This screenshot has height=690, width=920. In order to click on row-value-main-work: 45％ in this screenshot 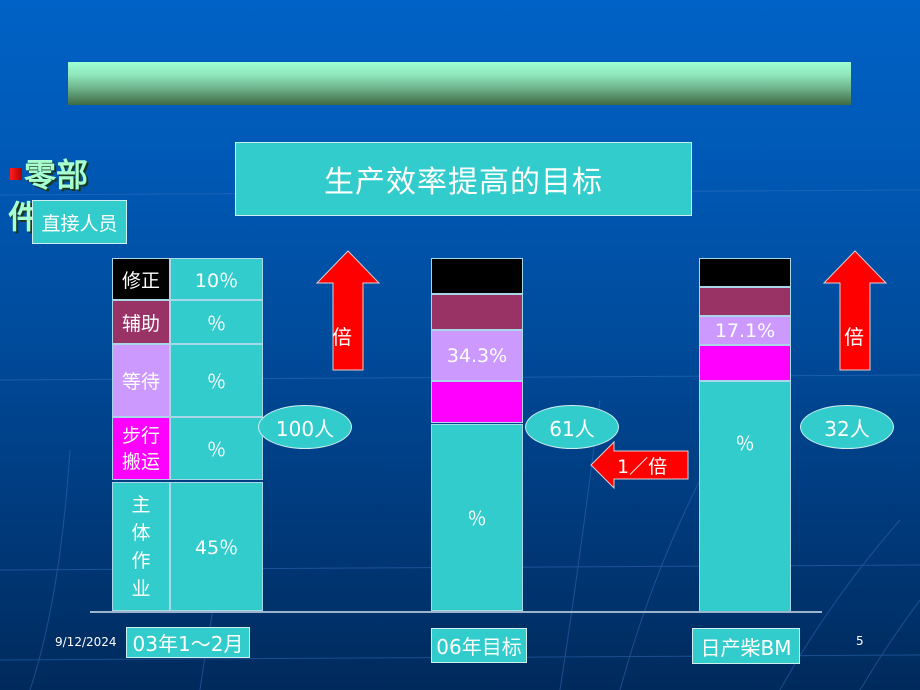, I will do `click(216, 546)`.